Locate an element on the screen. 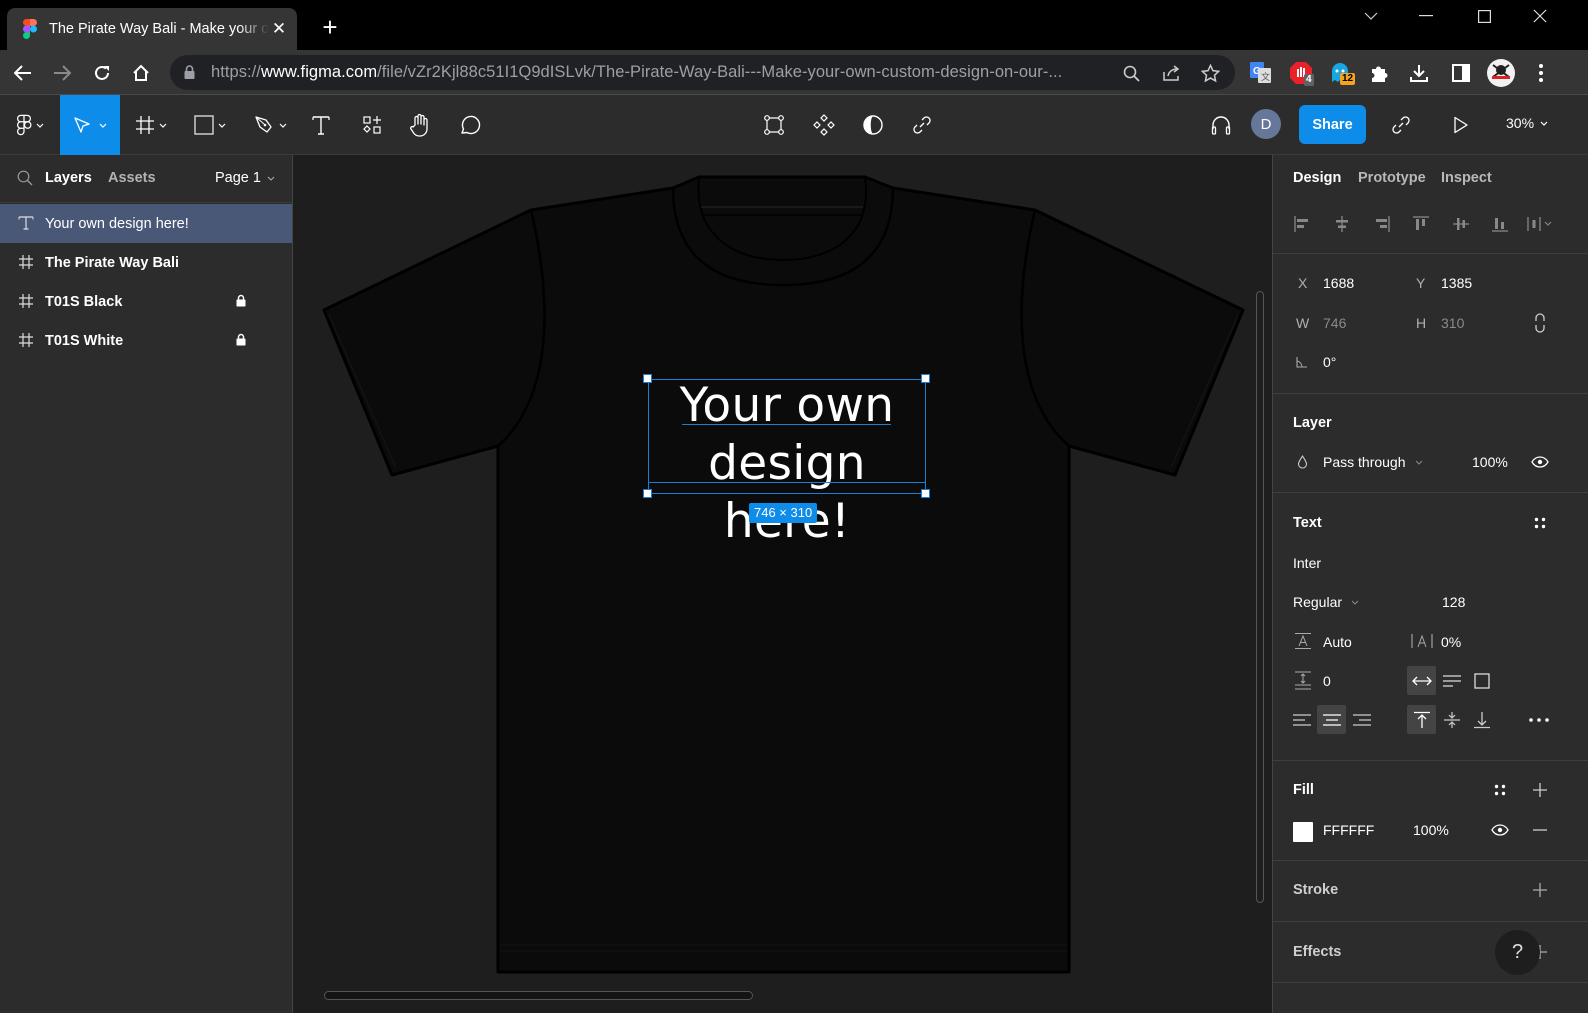 This screenshot has width=1588, height=1013. audio-button is located at coordinates (1221, 125).